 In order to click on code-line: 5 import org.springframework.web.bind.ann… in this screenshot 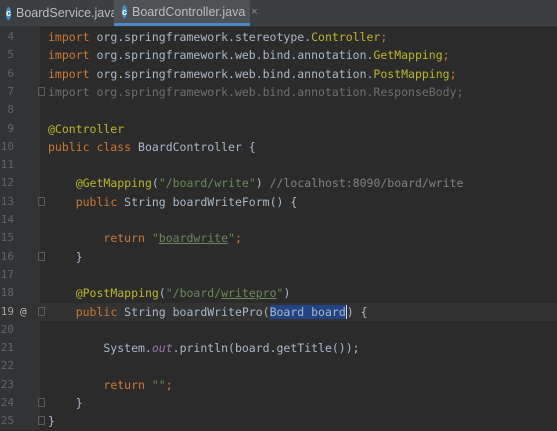, I will do `click(278, 55)`.